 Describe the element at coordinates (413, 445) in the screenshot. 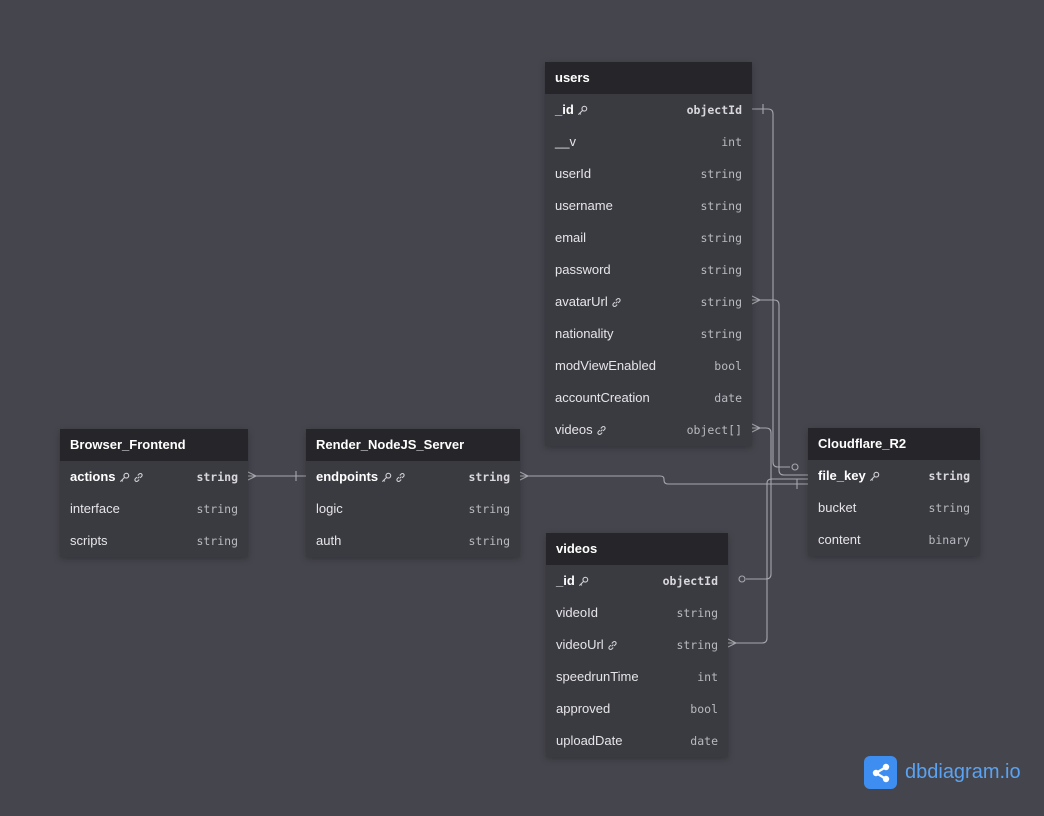

I see `table-header: Render_NodeJS_Server` at that location.